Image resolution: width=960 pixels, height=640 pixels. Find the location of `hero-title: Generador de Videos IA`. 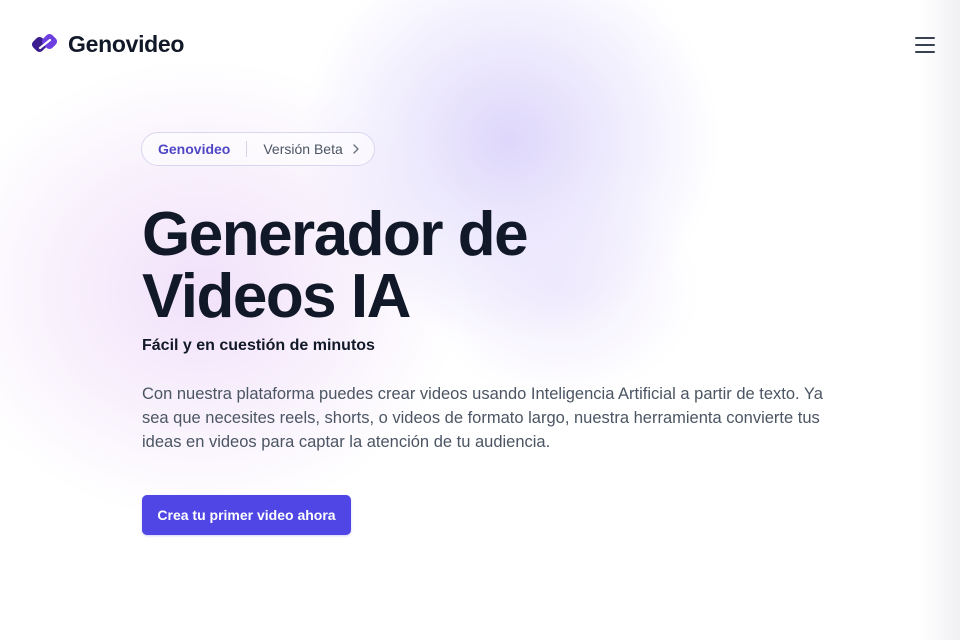

hero-title: Generador de Videos IA is located at coordinates (462, 266).